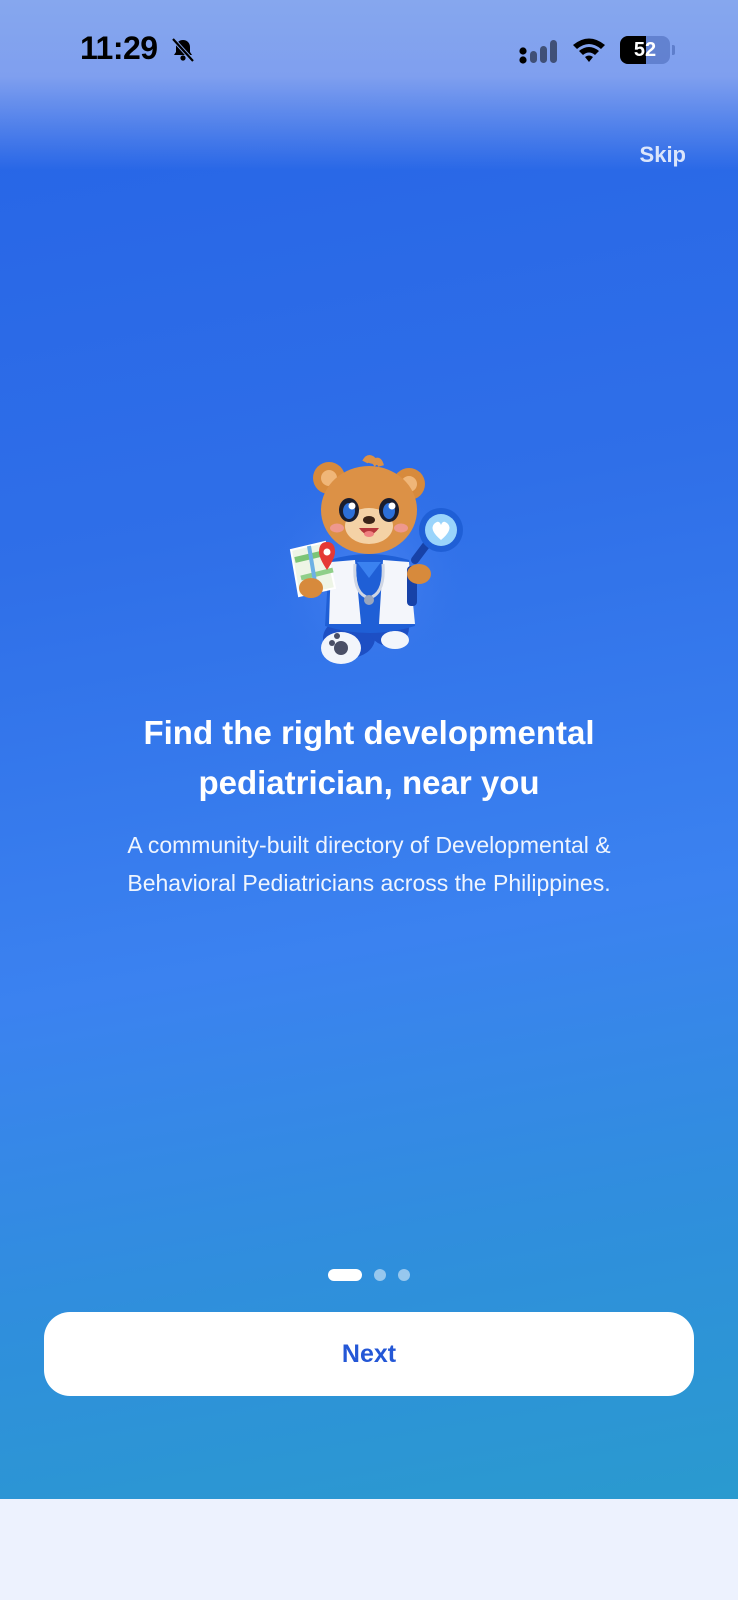 This screenshot has height=1600, width=738. I want to click on battery-cap, so click(673, 50).